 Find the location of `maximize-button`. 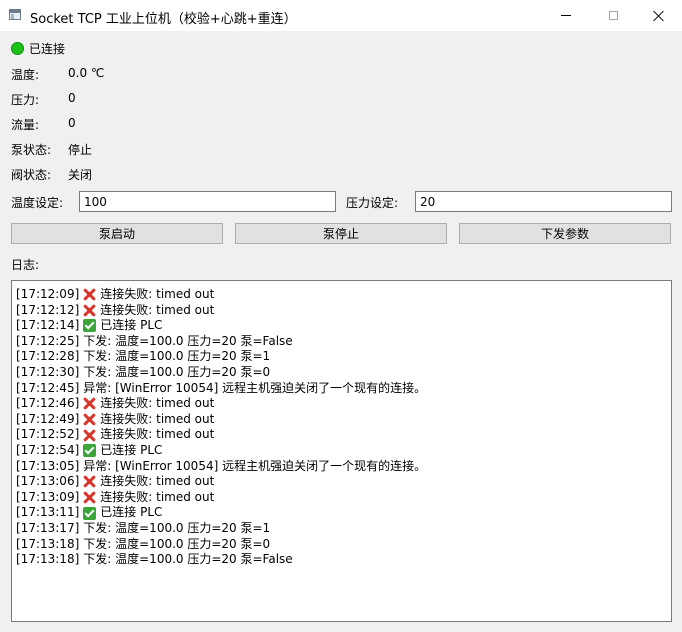

maximize-button is located at coordinates (613, 15).